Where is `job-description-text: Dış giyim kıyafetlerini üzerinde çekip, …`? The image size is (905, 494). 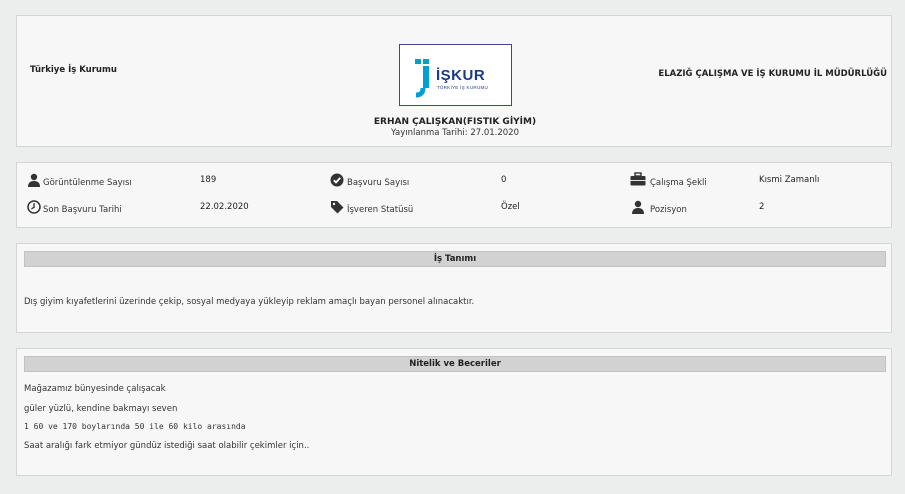 job-description-text: Dış giyim kıyafetlerini üzerinde çekip, … is located at coordinates (249, 302).